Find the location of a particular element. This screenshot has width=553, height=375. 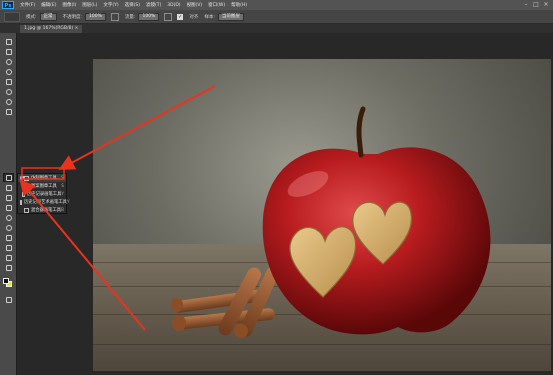

flyout-item: 历史记录艺术画笔工具 Y is located at coordinates (44, 202).